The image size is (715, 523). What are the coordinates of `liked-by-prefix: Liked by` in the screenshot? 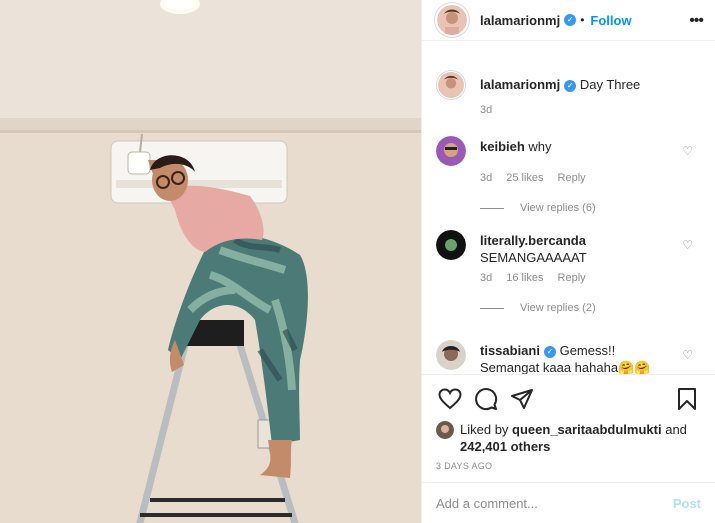 It's located at (484, 429).